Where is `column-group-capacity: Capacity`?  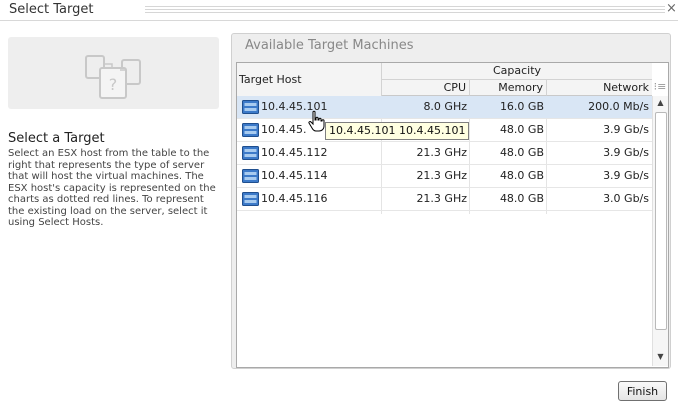 column-group-capacity: Capacity is located at coordinates (517, 71).